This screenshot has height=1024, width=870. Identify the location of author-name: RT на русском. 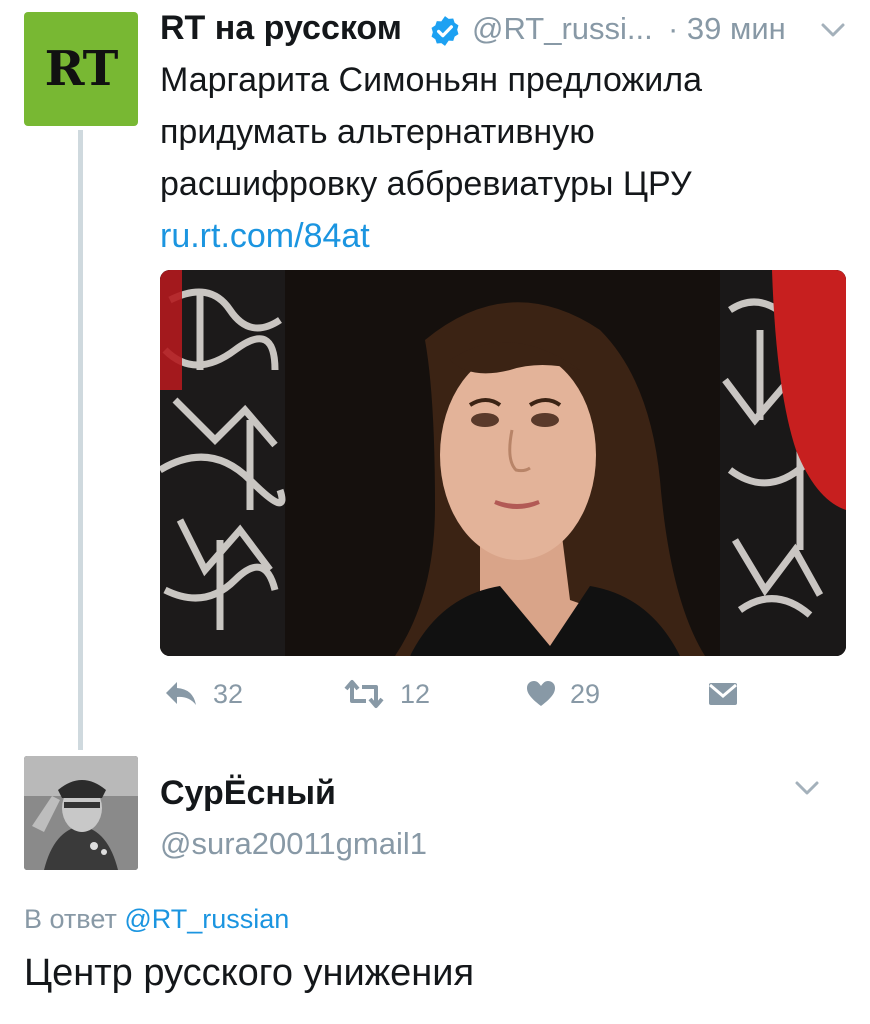
(281, 28).